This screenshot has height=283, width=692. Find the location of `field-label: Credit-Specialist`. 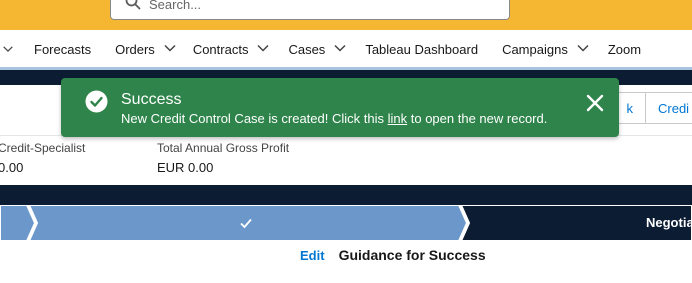

field-label: Credit-Specialist is located at coordinates (43, 148).